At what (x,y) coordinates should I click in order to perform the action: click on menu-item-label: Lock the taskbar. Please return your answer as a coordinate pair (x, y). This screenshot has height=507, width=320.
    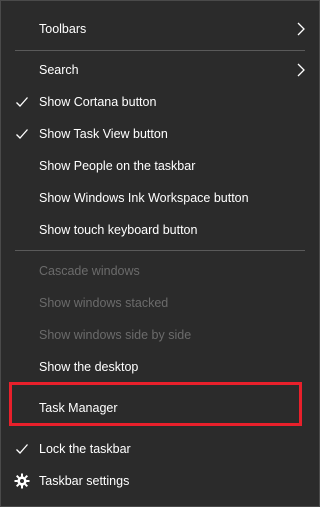
    Looking at the image, I should click on (85, 449).